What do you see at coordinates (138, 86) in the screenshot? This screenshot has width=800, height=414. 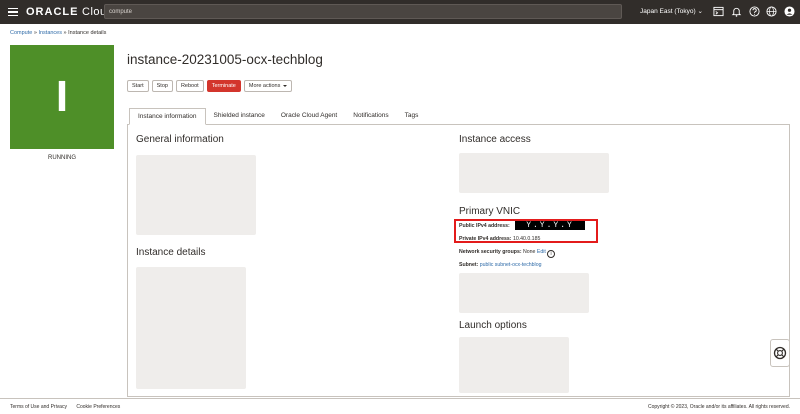 I see `start-button: Start` at bounding box center [138, 86].